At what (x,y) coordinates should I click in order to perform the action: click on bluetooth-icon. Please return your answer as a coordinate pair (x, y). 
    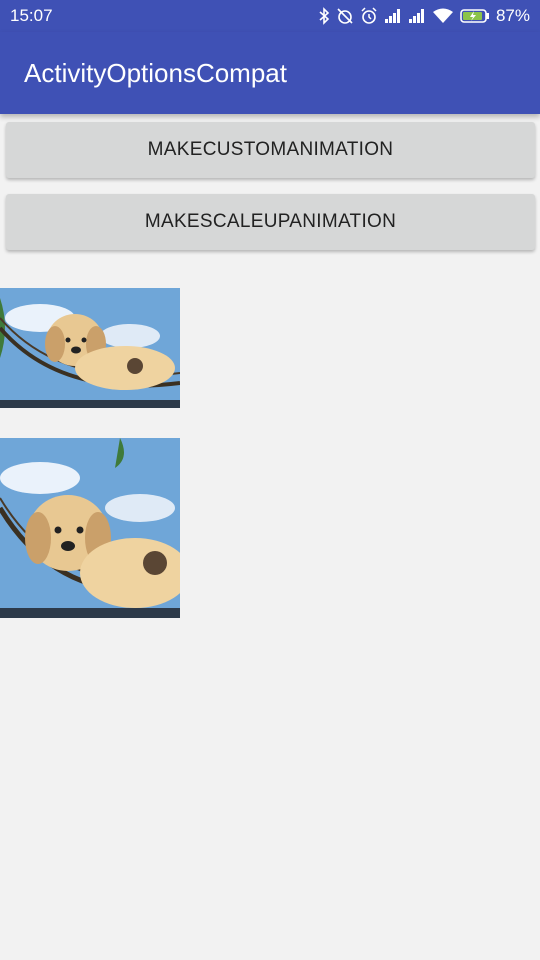
    Looking at the image, I should click on (324, 16).